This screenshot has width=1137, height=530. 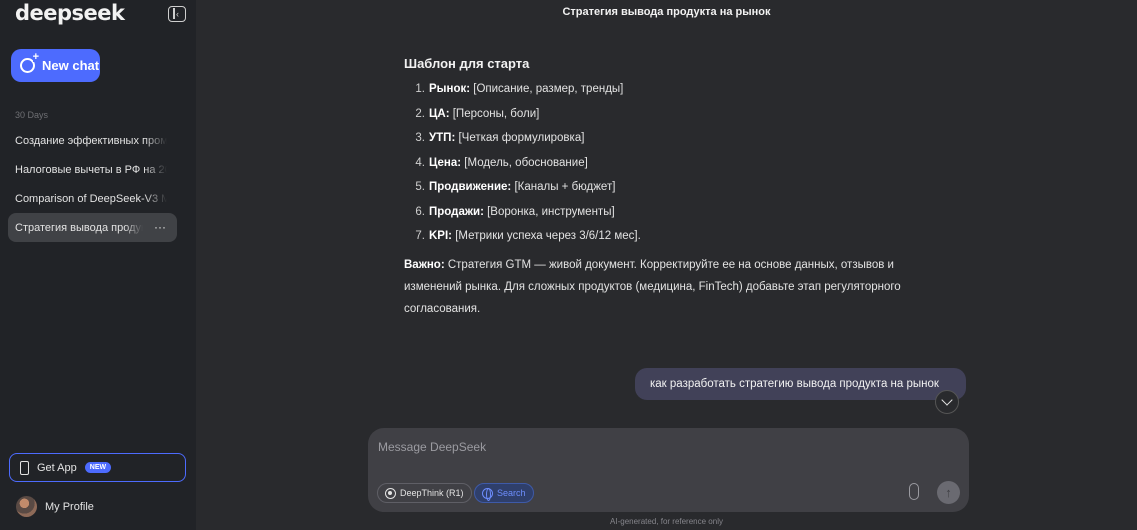 I want to click on chevron-down-icon, so click(x=947, y=400).